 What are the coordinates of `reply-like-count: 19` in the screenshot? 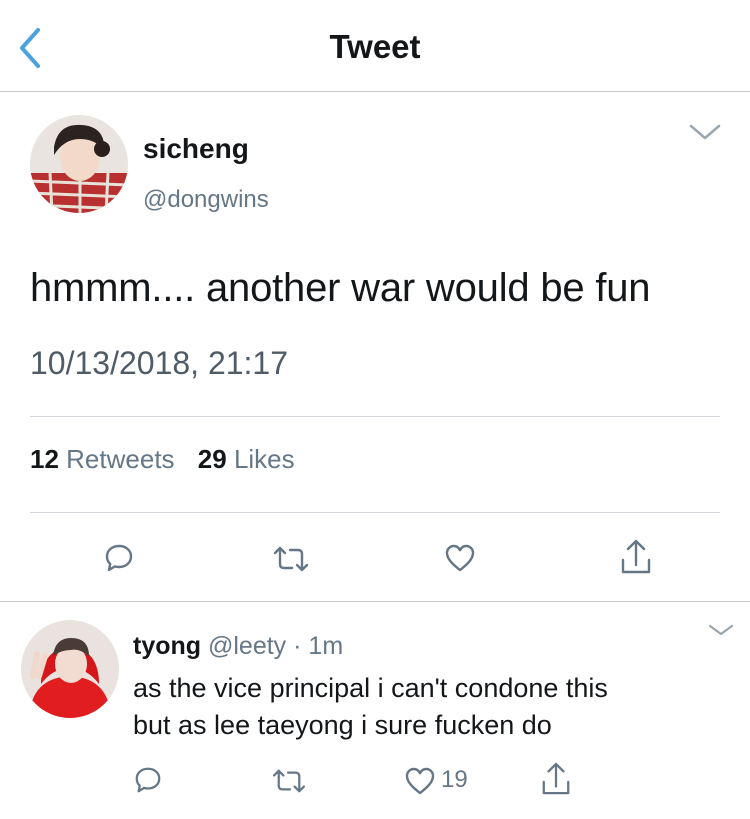 It's located at (454, 779).